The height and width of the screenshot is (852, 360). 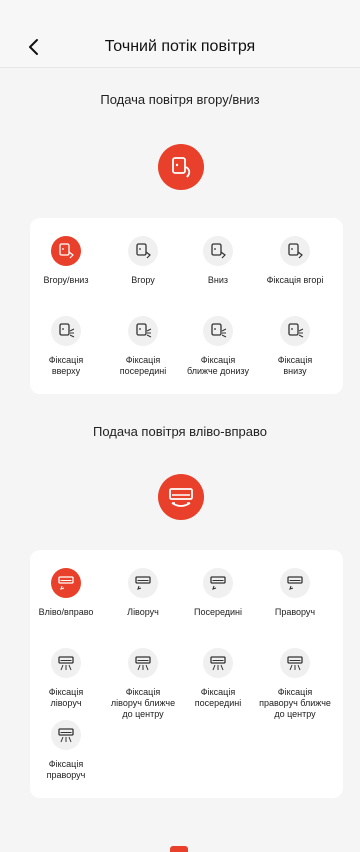 I want to click on horizontal-option: Посередині, so click(x=218, y=593).